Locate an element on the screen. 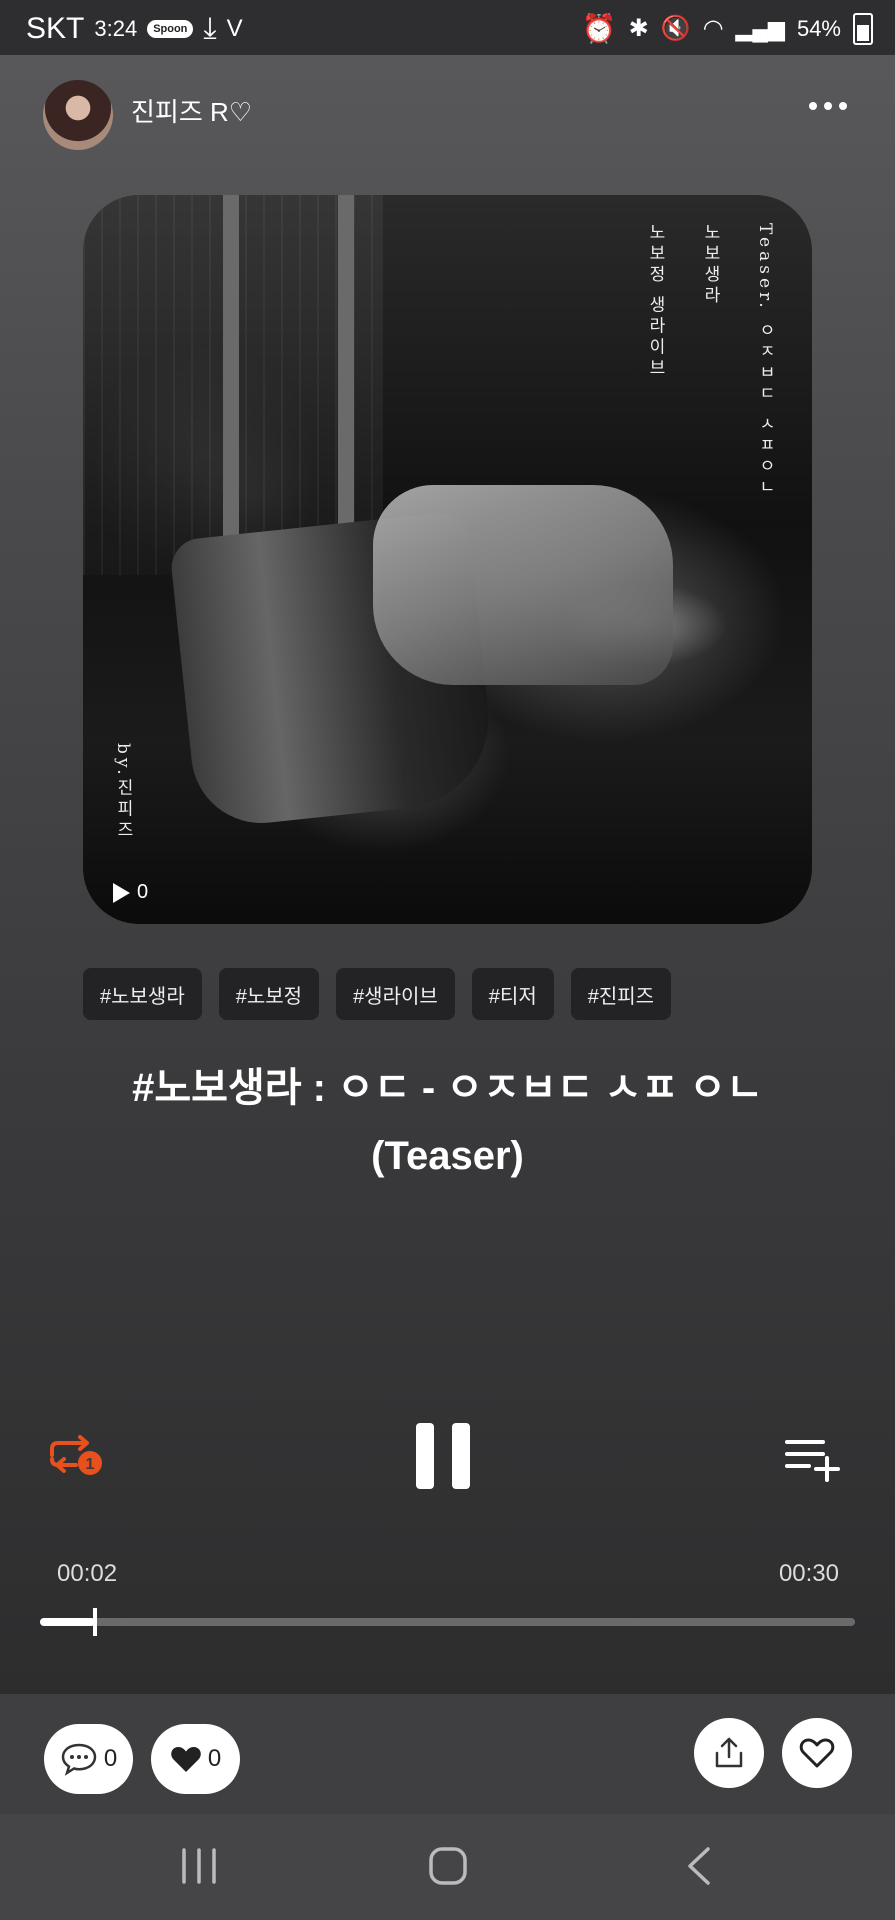 The height and width of the screenshot is (1920, 895). album-vertical-text-2: 노보생라 is located at coordinates (710, 265).